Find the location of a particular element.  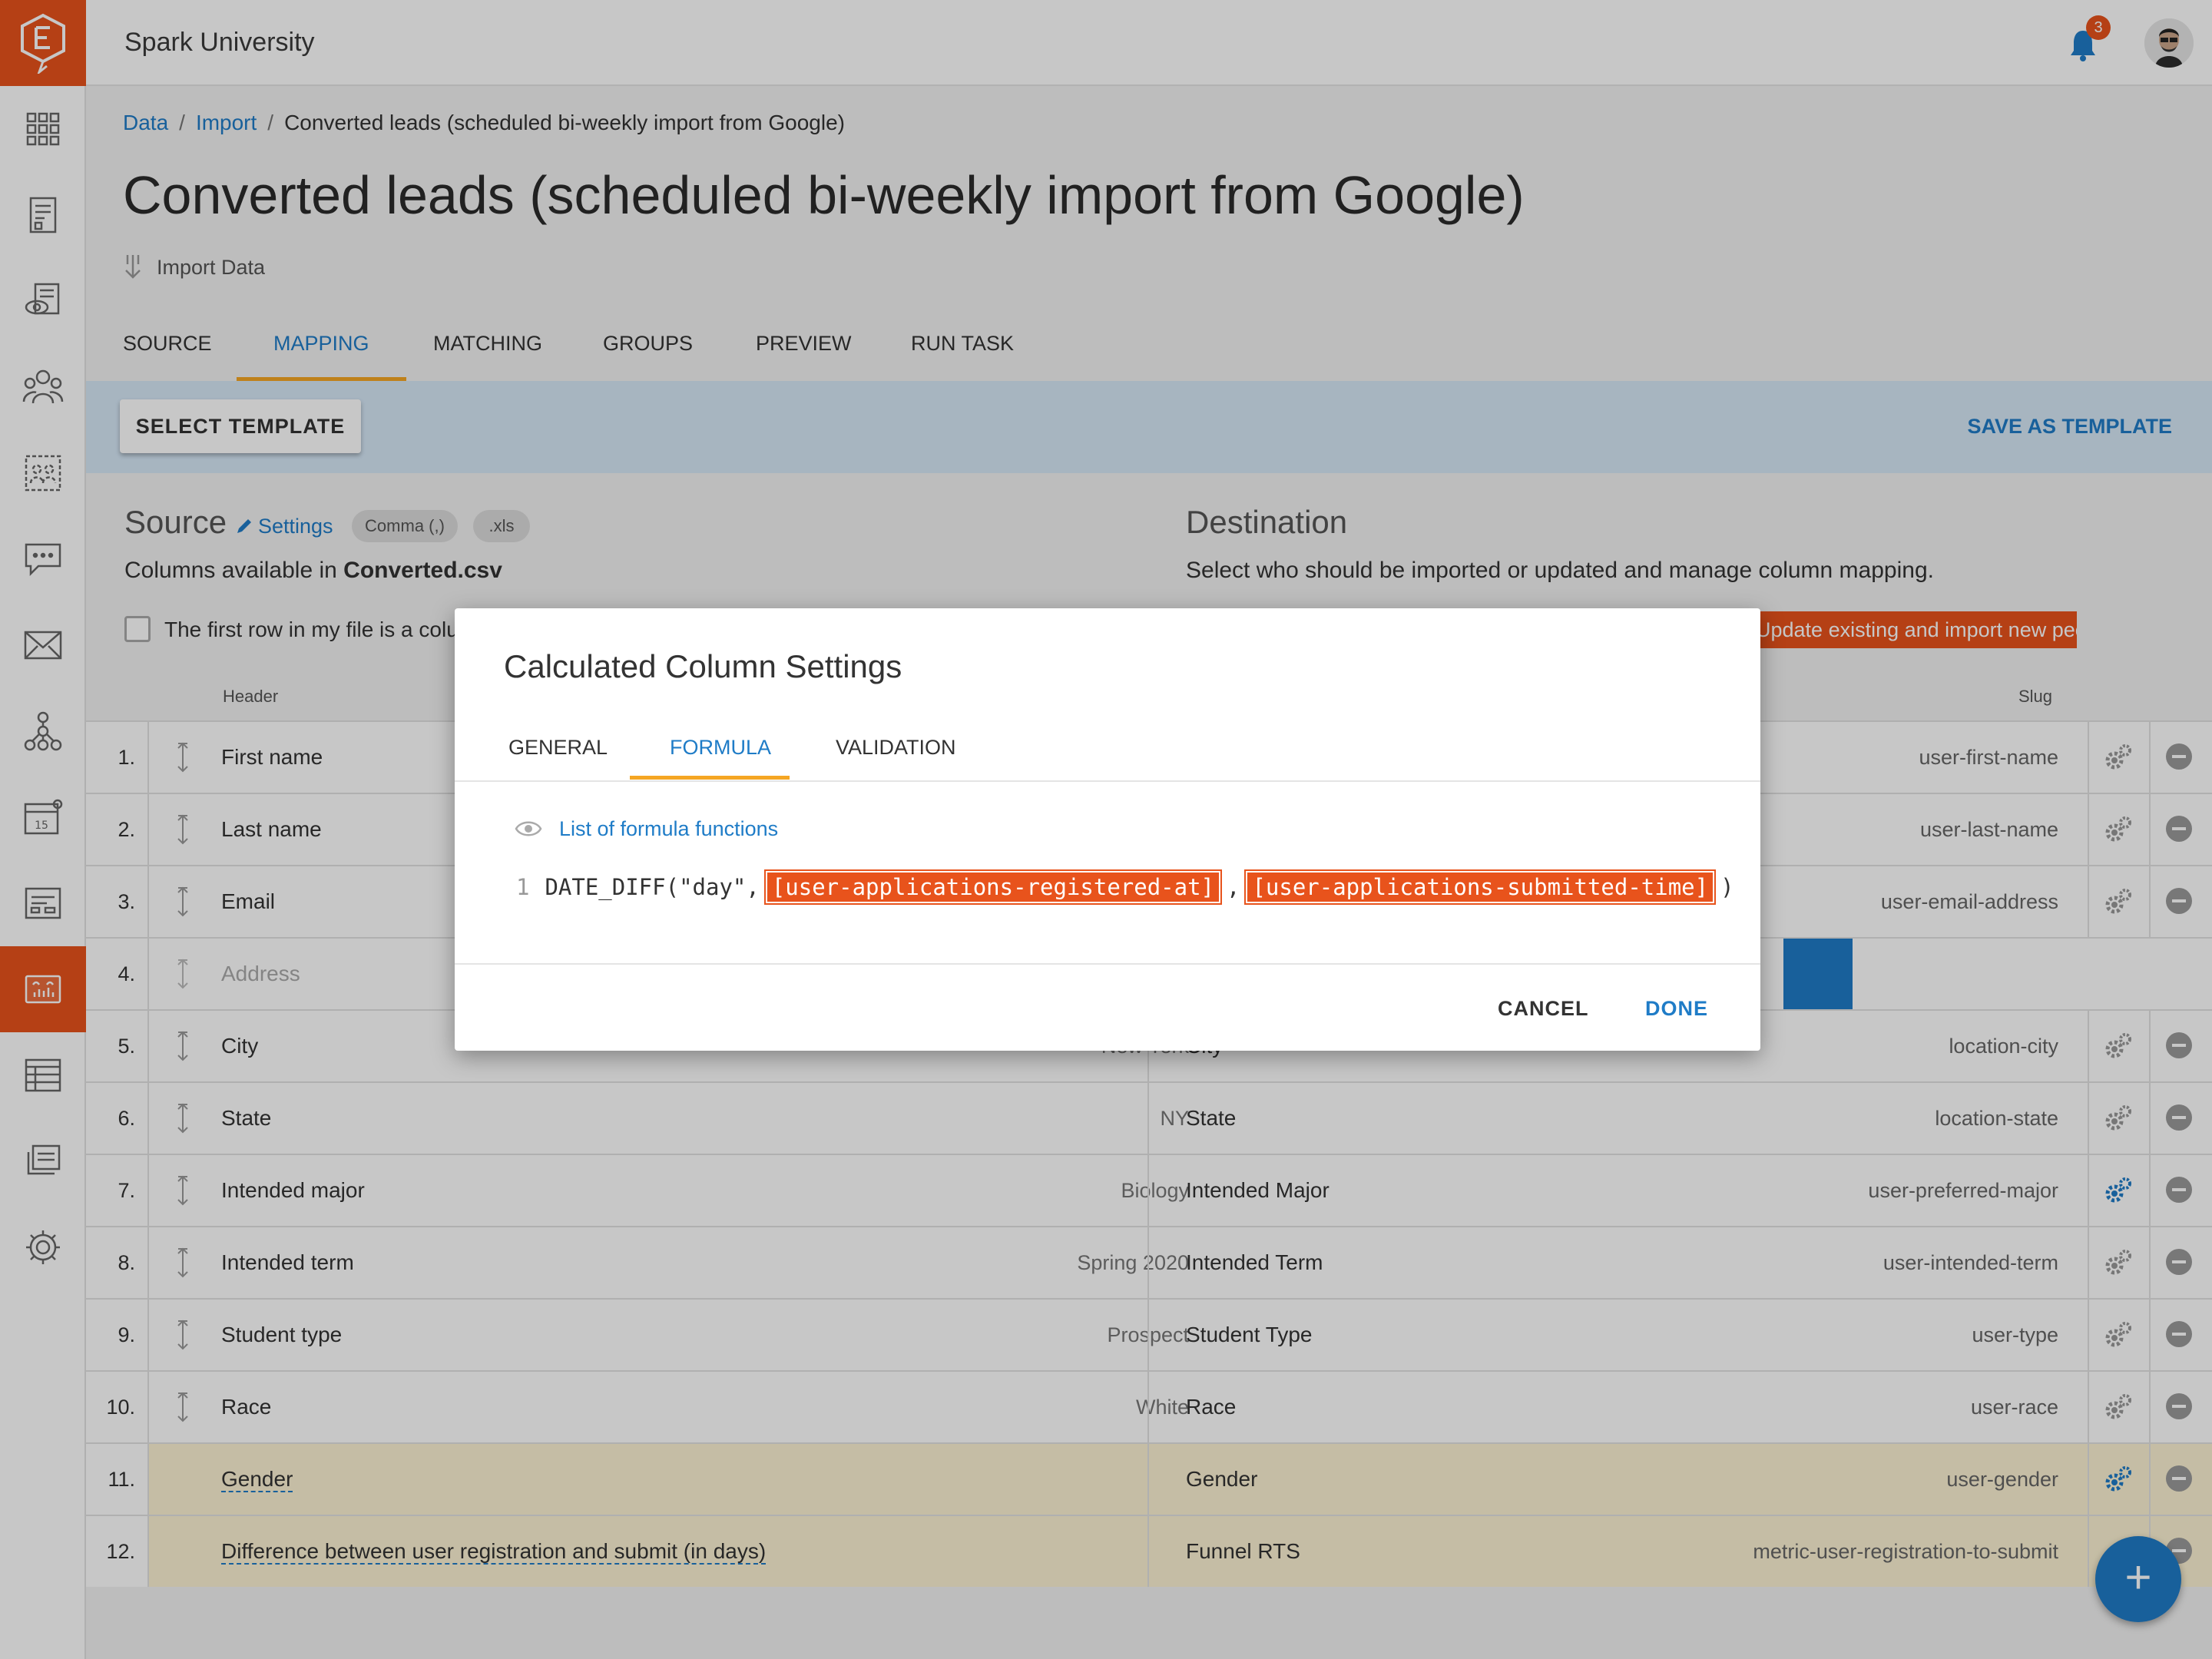

line-number: 1 is located at coordinates (523, 887).